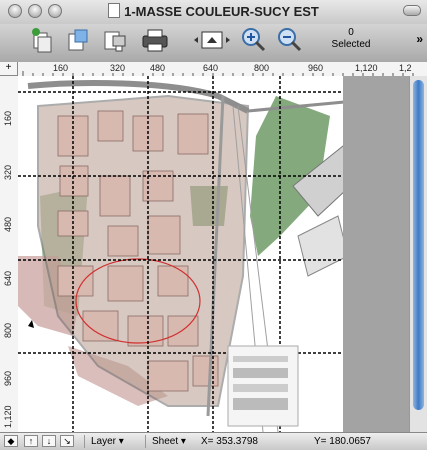 This screenshot has width=427, height=450. I want to click on vertical-scrollbar, so click(418, 254).